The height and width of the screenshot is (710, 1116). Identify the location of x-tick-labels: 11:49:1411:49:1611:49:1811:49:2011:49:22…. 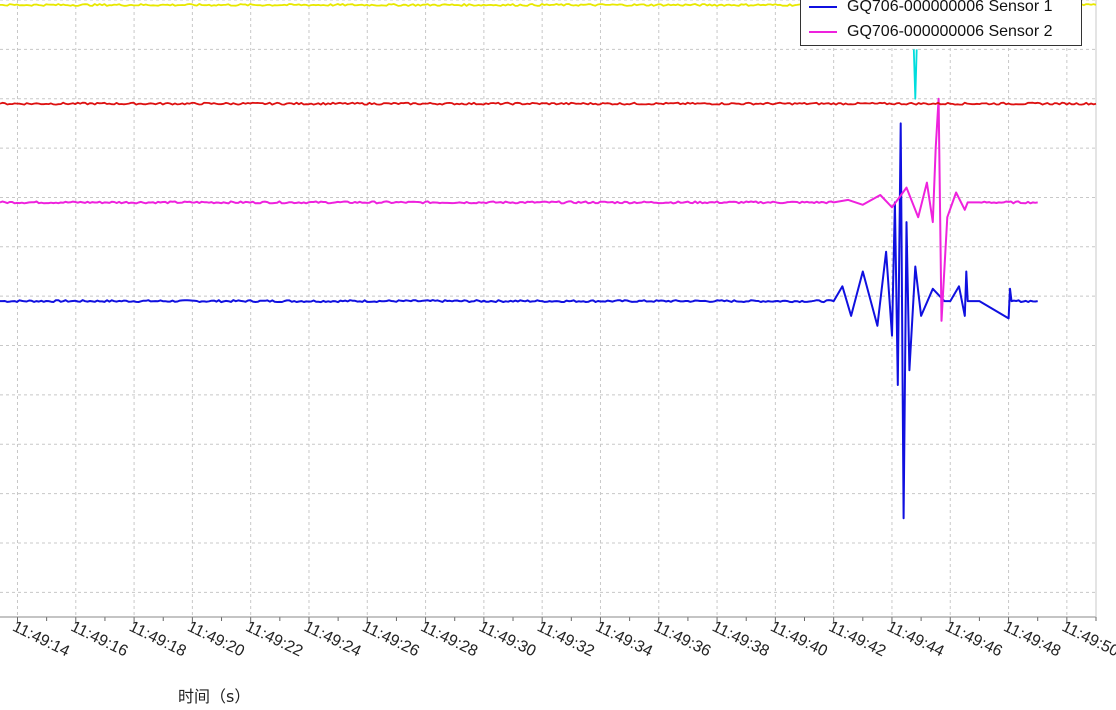
(563, 639).